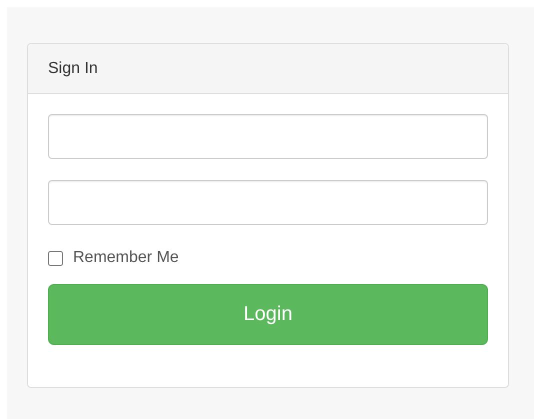 The image size is (534, 419). What do you see at coordinates (55, 258) in the screenshot?
I see `remember-checkbox` at bounding box center [55, 258].